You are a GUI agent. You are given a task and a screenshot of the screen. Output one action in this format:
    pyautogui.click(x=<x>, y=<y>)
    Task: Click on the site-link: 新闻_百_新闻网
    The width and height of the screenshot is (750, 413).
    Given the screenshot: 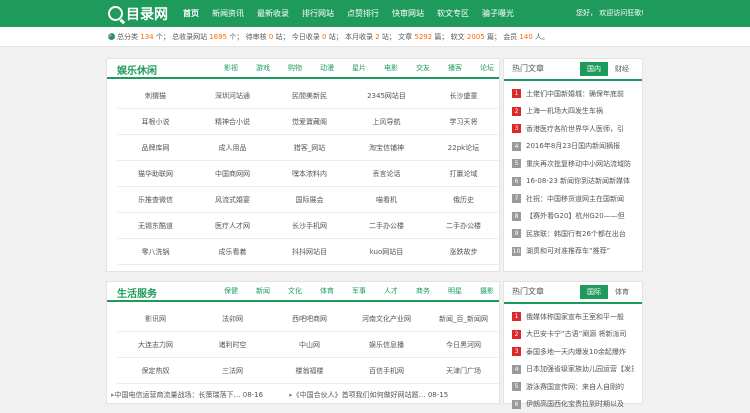 What is the action you would take?
    pyautogui.click(x=463, y=319)
    